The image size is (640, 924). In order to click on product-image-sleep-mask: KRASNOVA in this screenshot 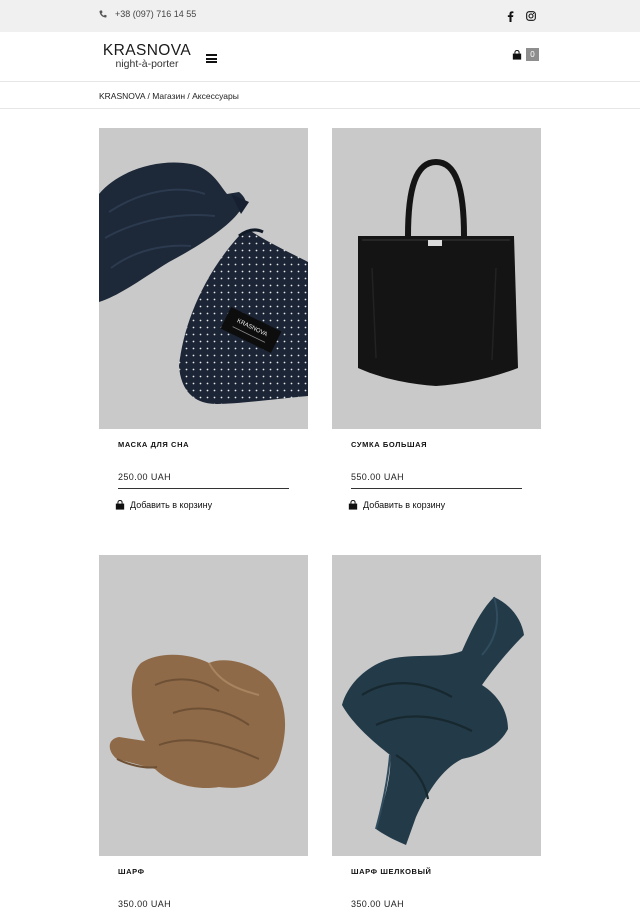, I will do `click(203, 278)`.